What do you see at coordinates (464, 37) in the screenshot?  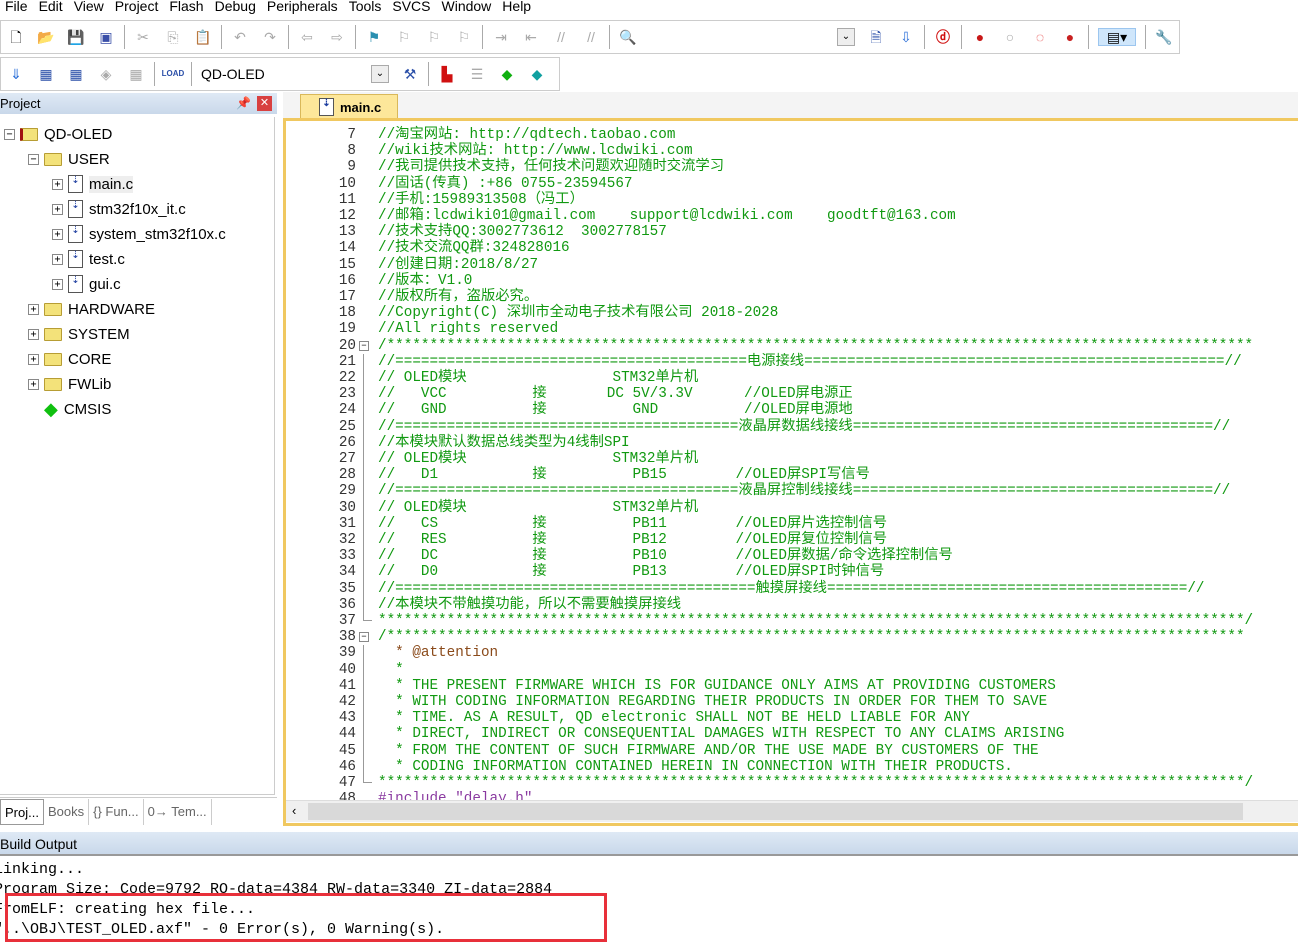 I see `clear-bookmarks-icon: ⚐` at bounding box center [464, 37].